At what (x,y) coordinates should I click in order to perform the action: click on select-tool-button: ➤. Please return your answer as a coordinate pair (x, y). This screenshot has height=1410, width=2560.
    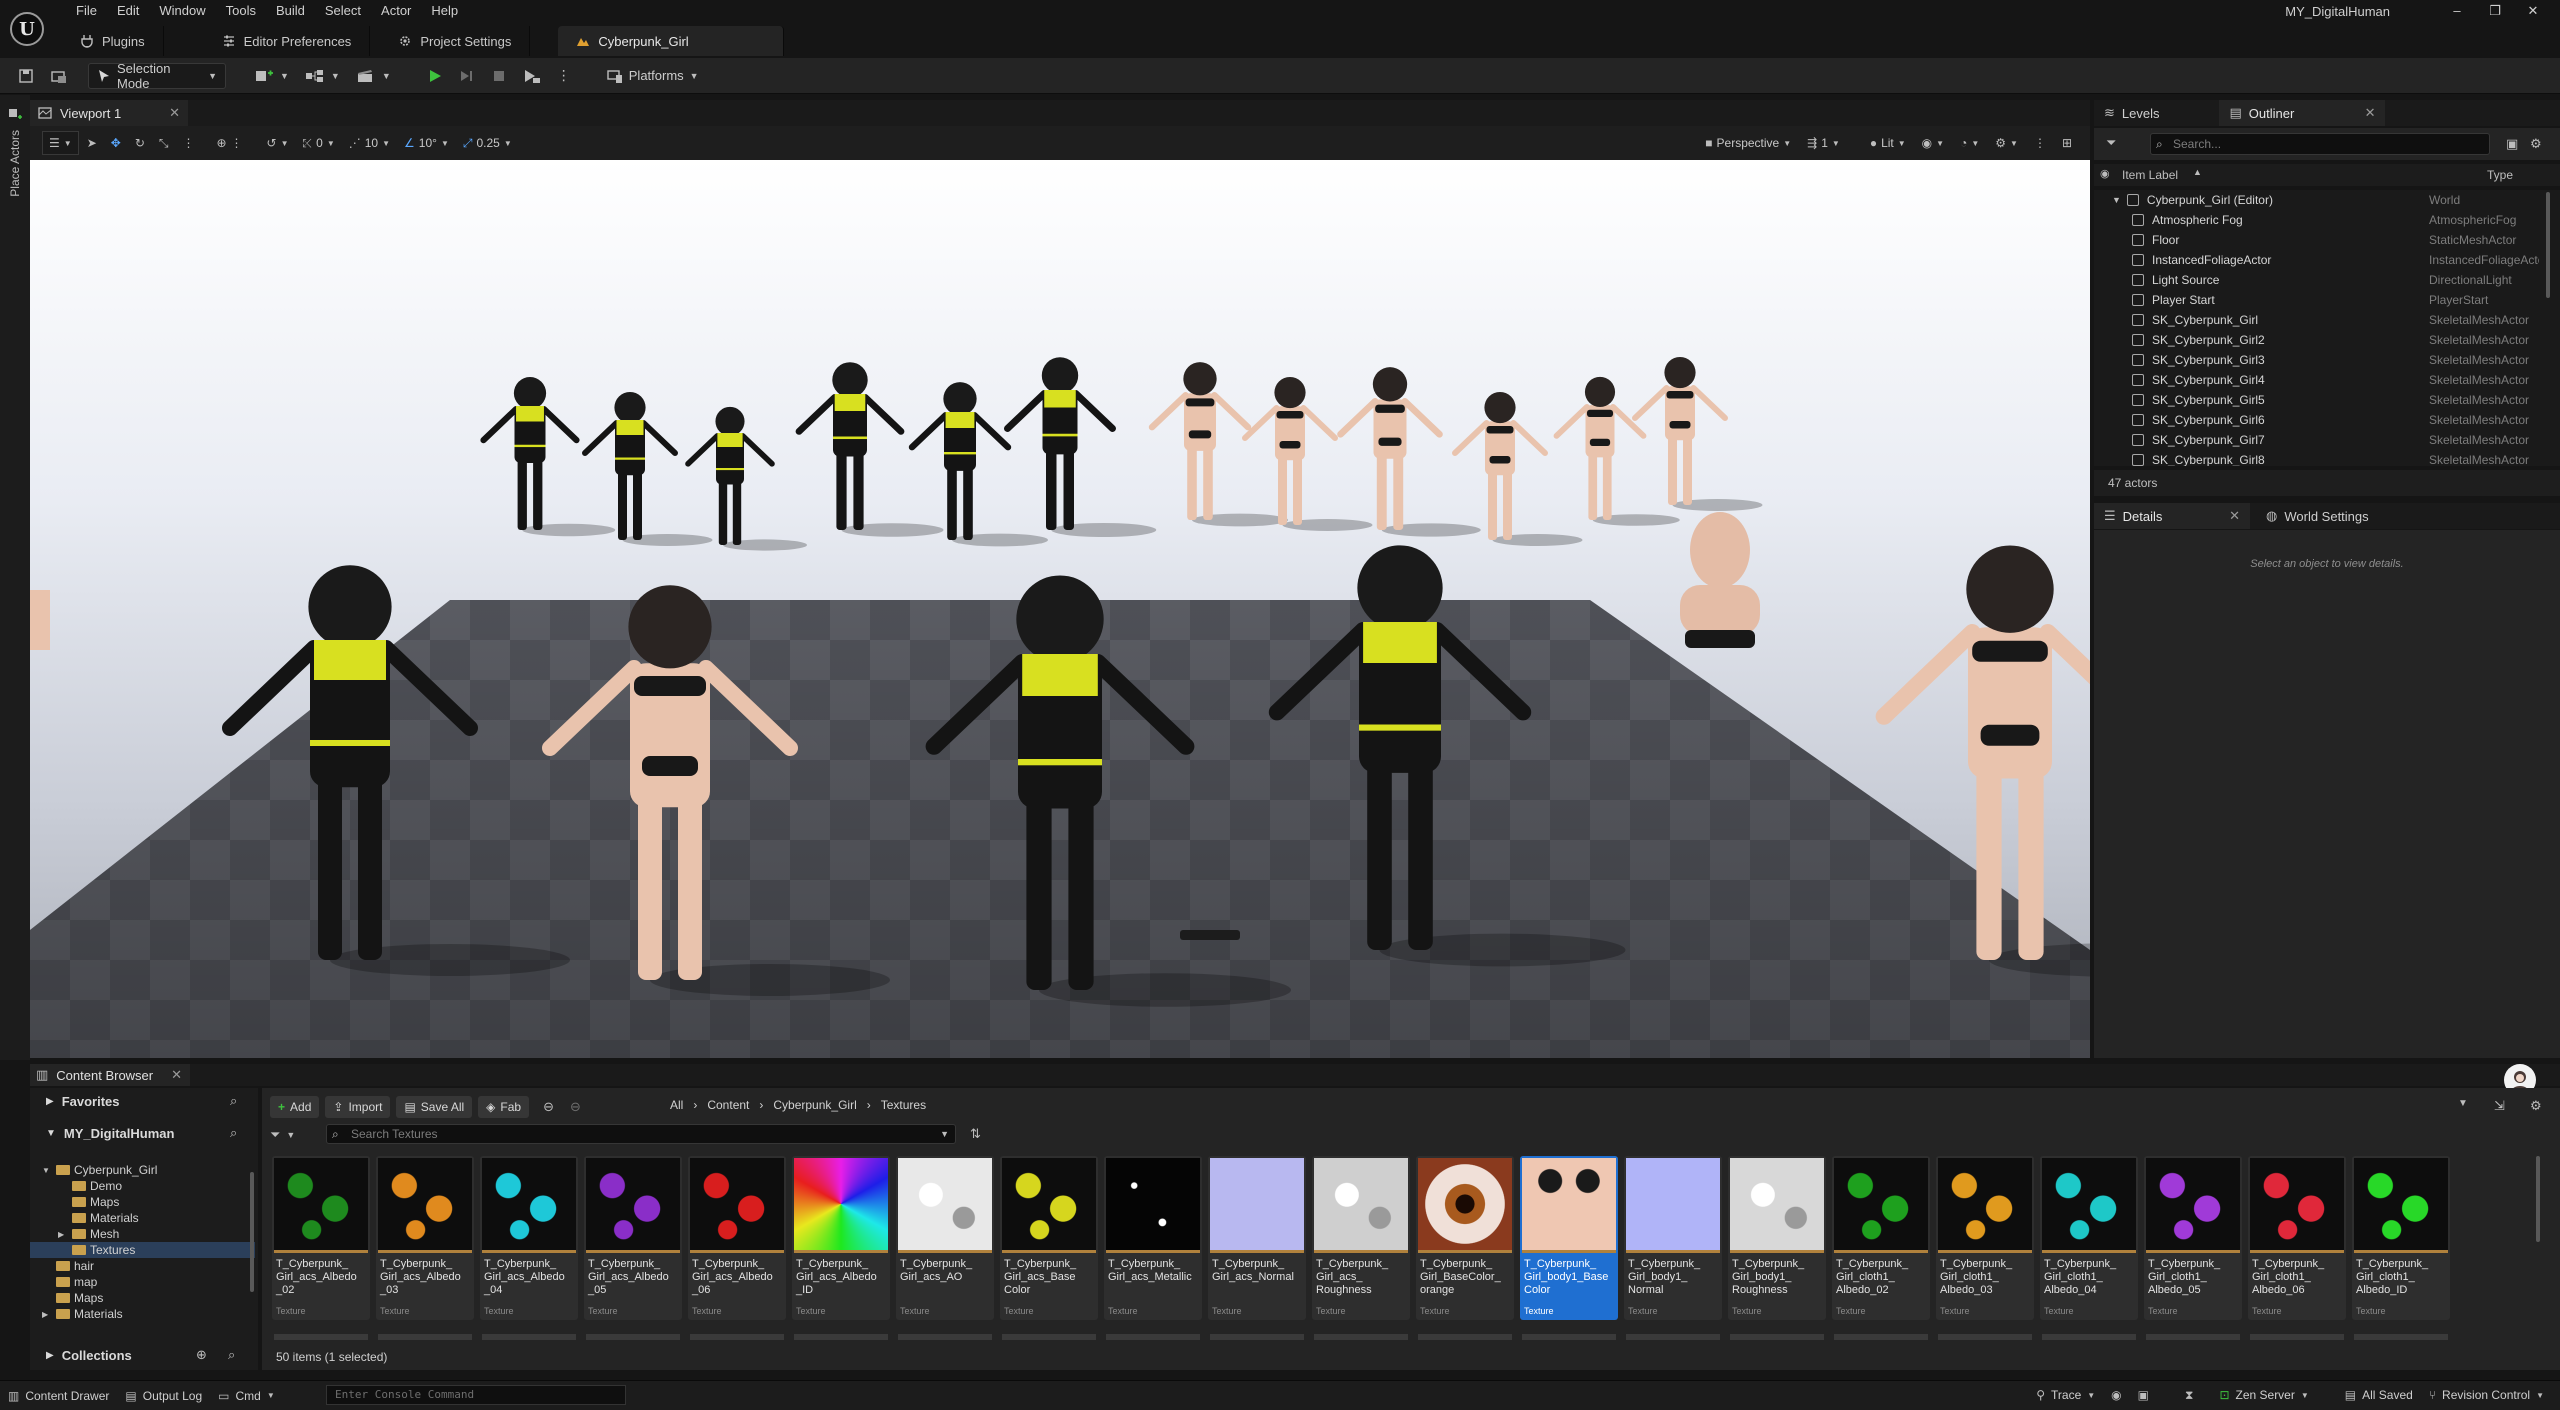
    Looking at the image, I should click on (92, 143).